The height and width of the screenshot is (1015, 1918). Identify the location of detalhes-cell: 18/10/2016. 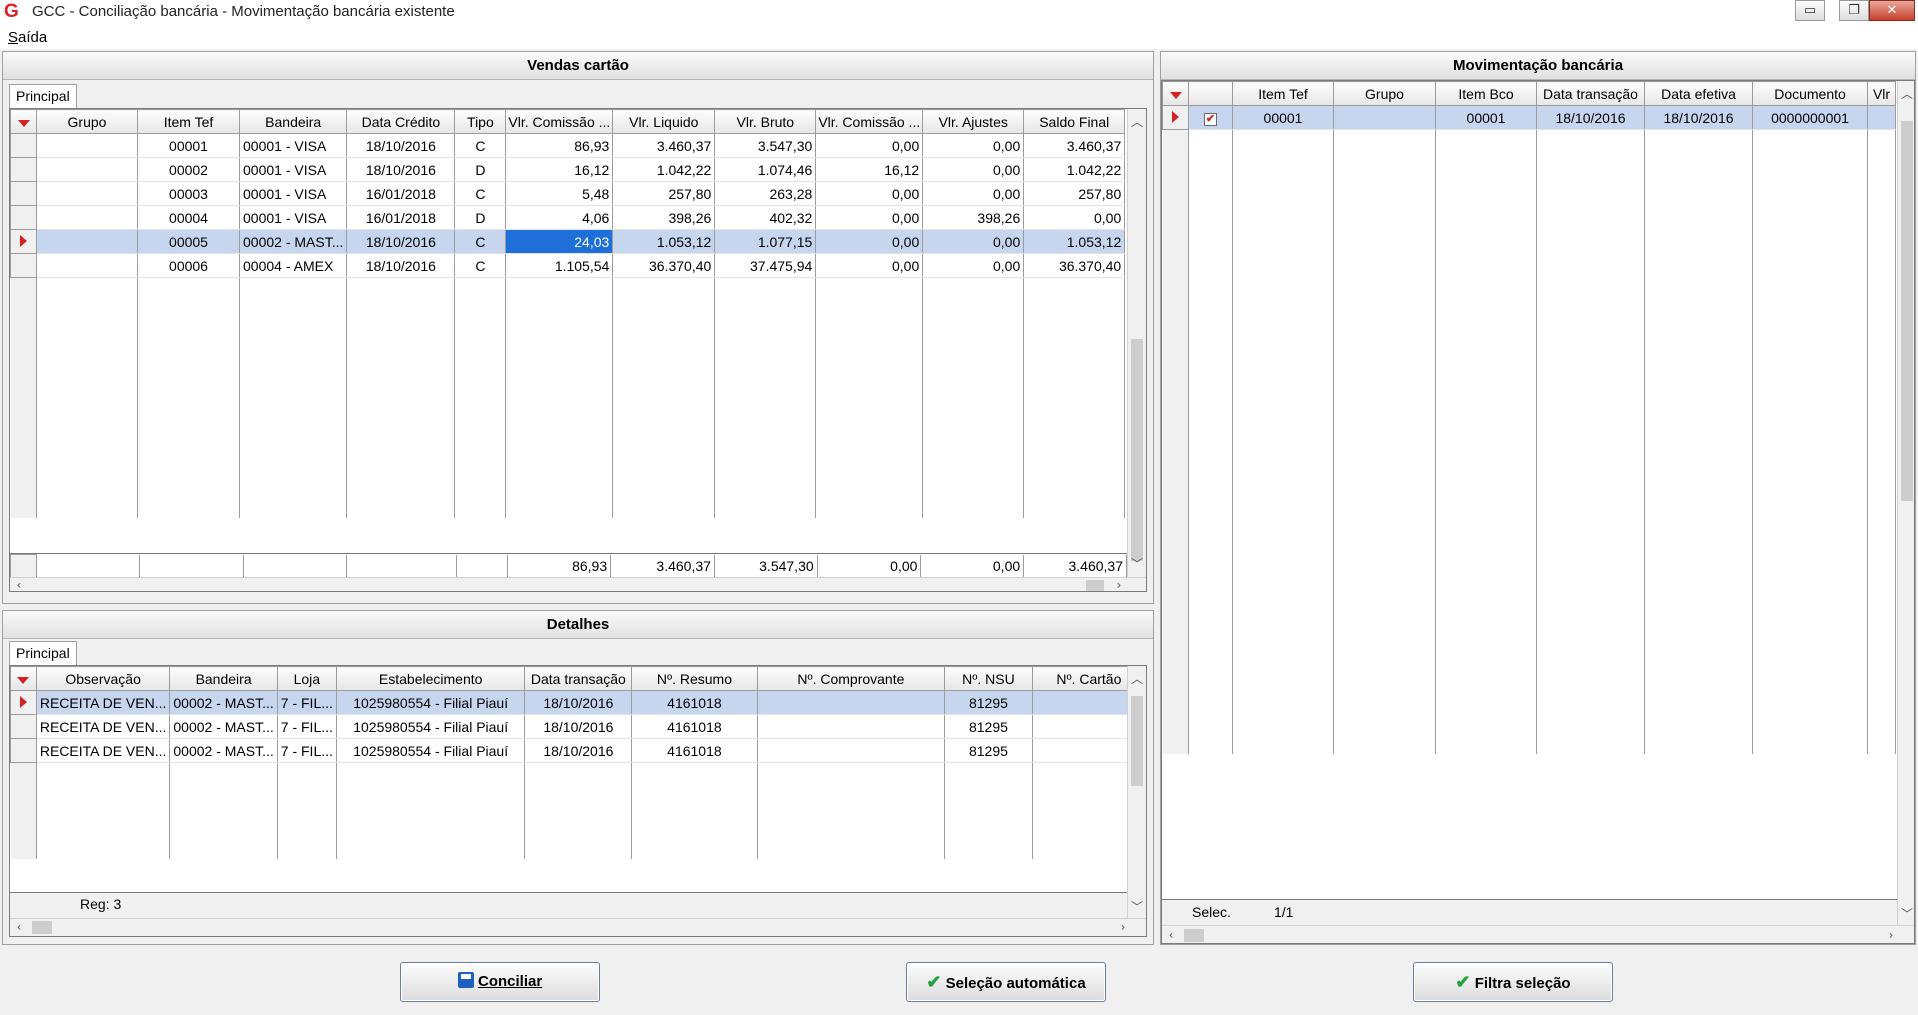
(578, 750).